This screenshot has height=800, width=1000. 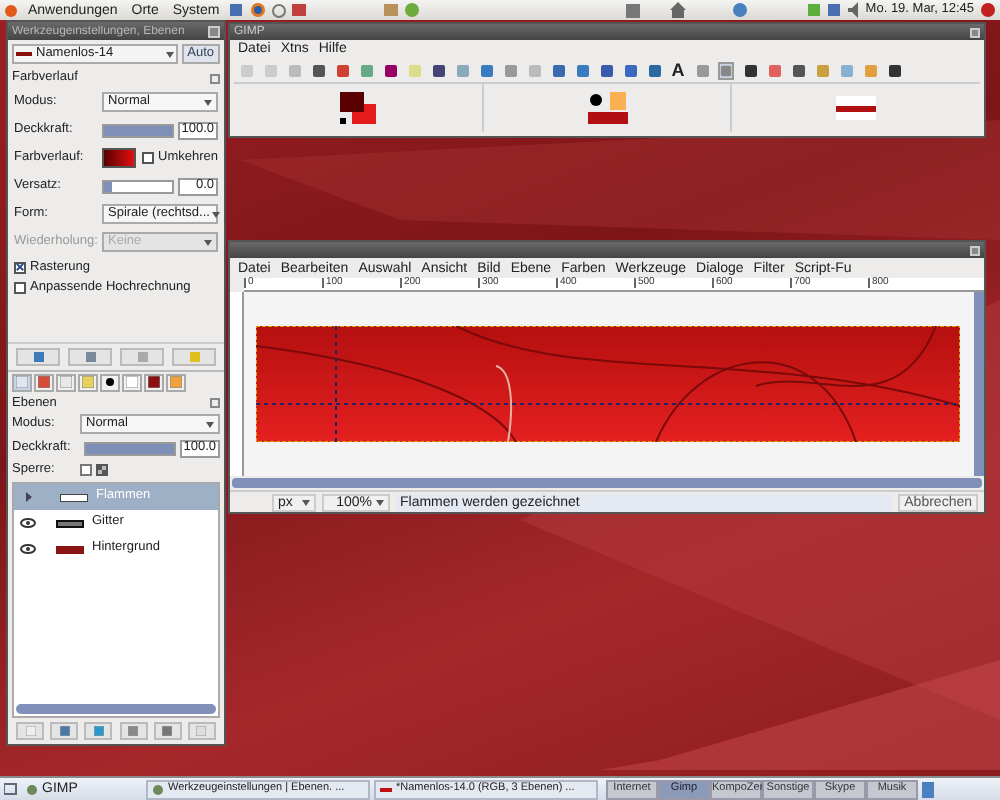 I want to click on tool-button: A, so click(x=678, y=70).